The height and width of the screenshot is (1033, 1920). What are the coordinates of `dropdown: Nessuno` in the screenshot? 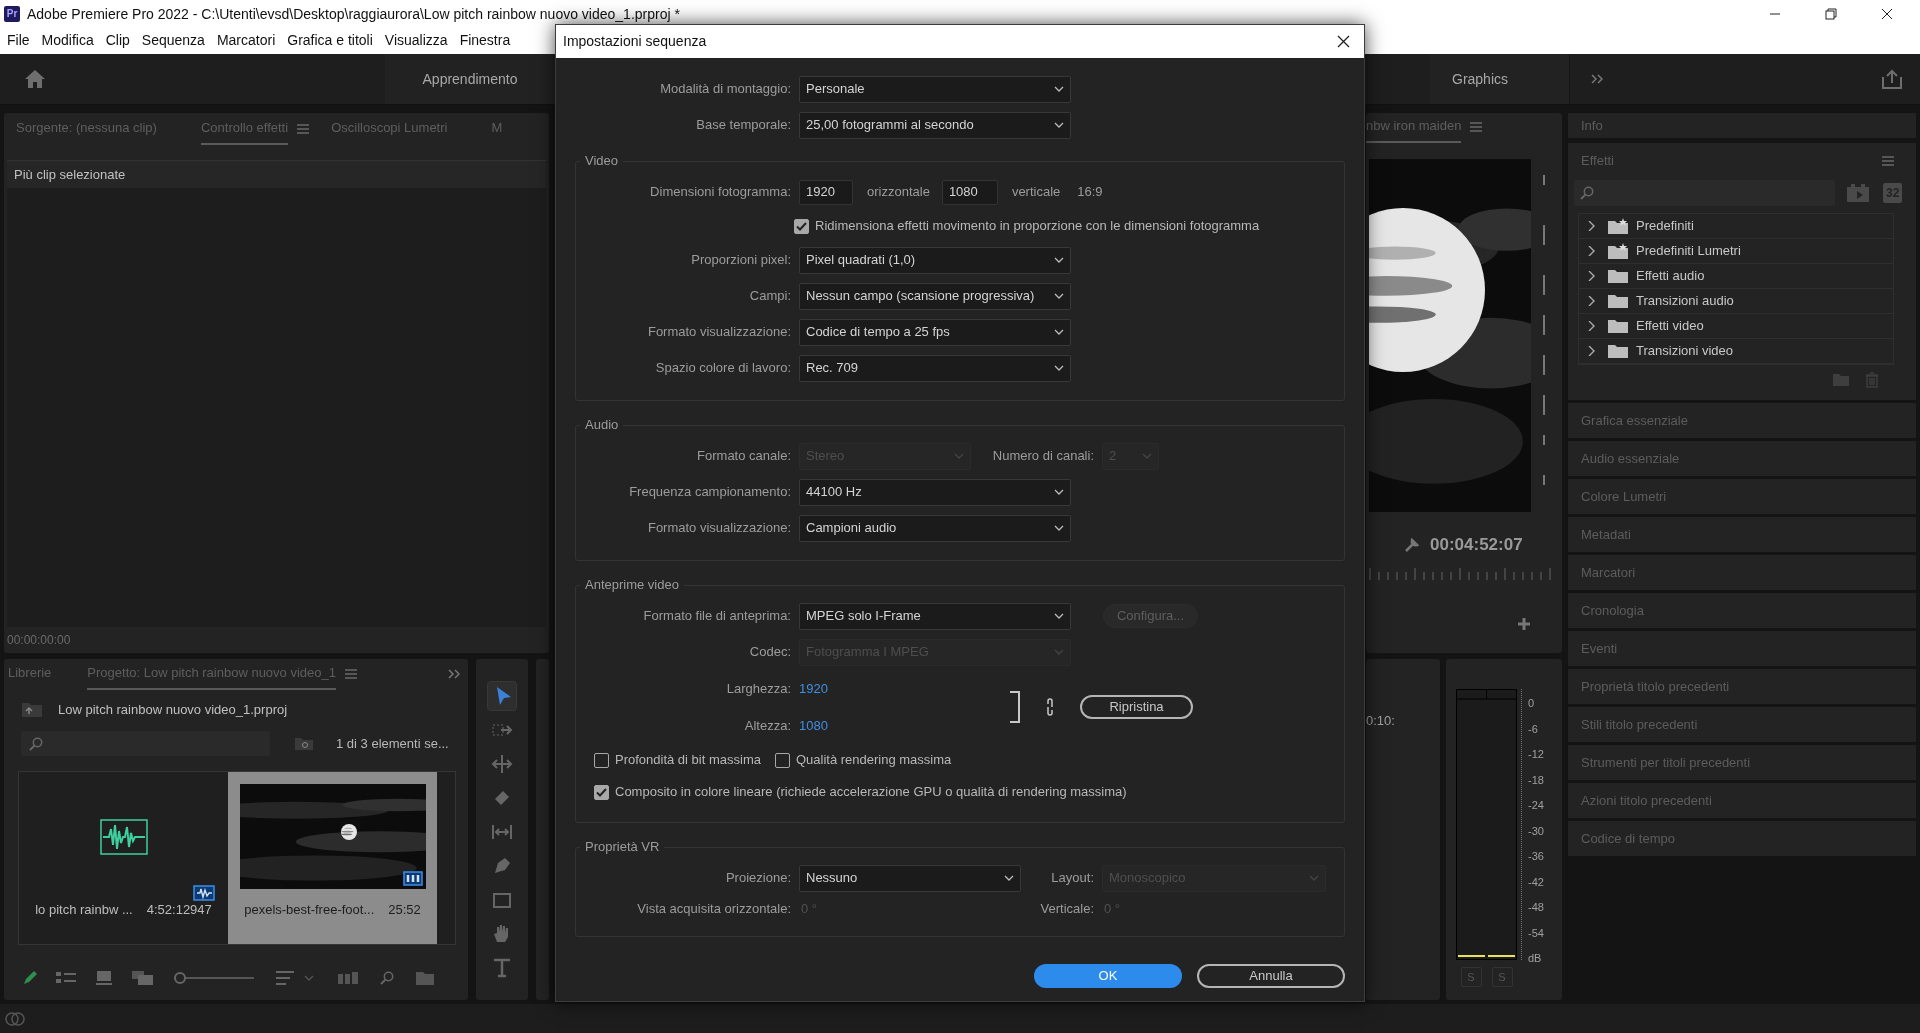 It's located at (910, 878).